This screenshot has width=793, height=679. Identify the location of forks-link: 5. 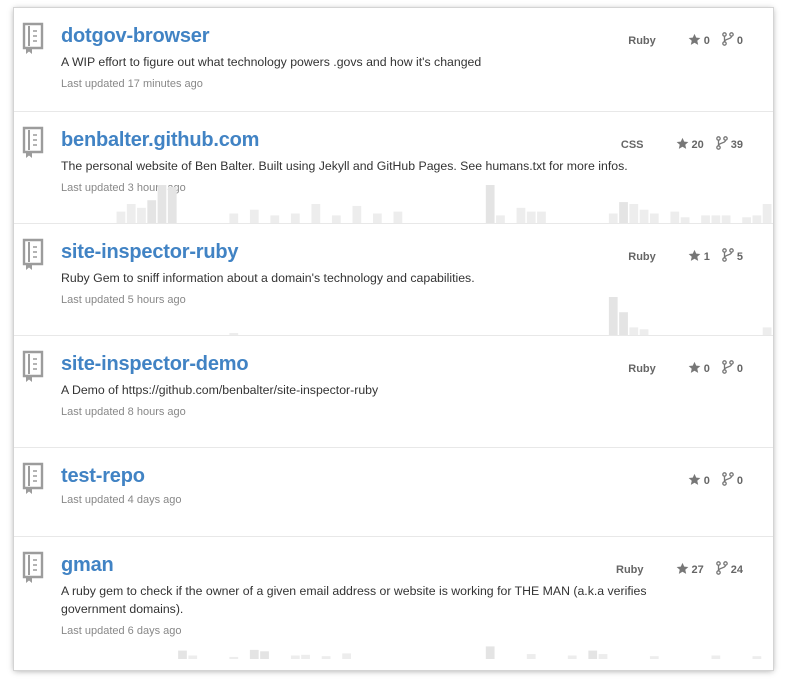
(732, 256).